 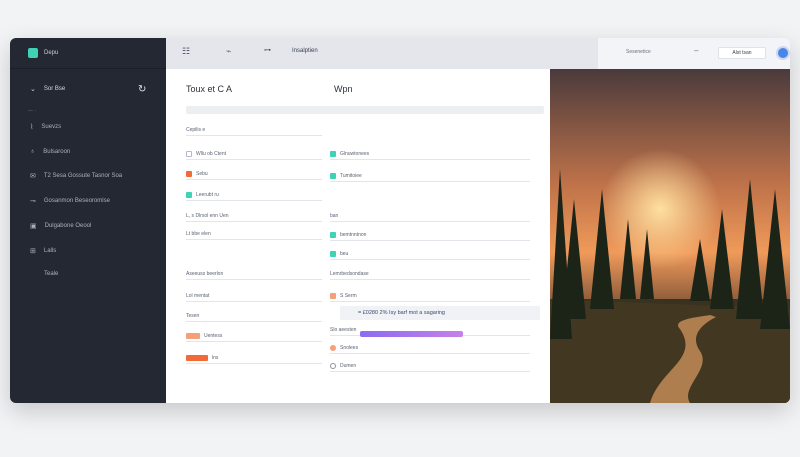 What do you see at coordinates (333, 347) in the screenshot?
I see `orange-dot-icon` at bounding box center [333, 347].